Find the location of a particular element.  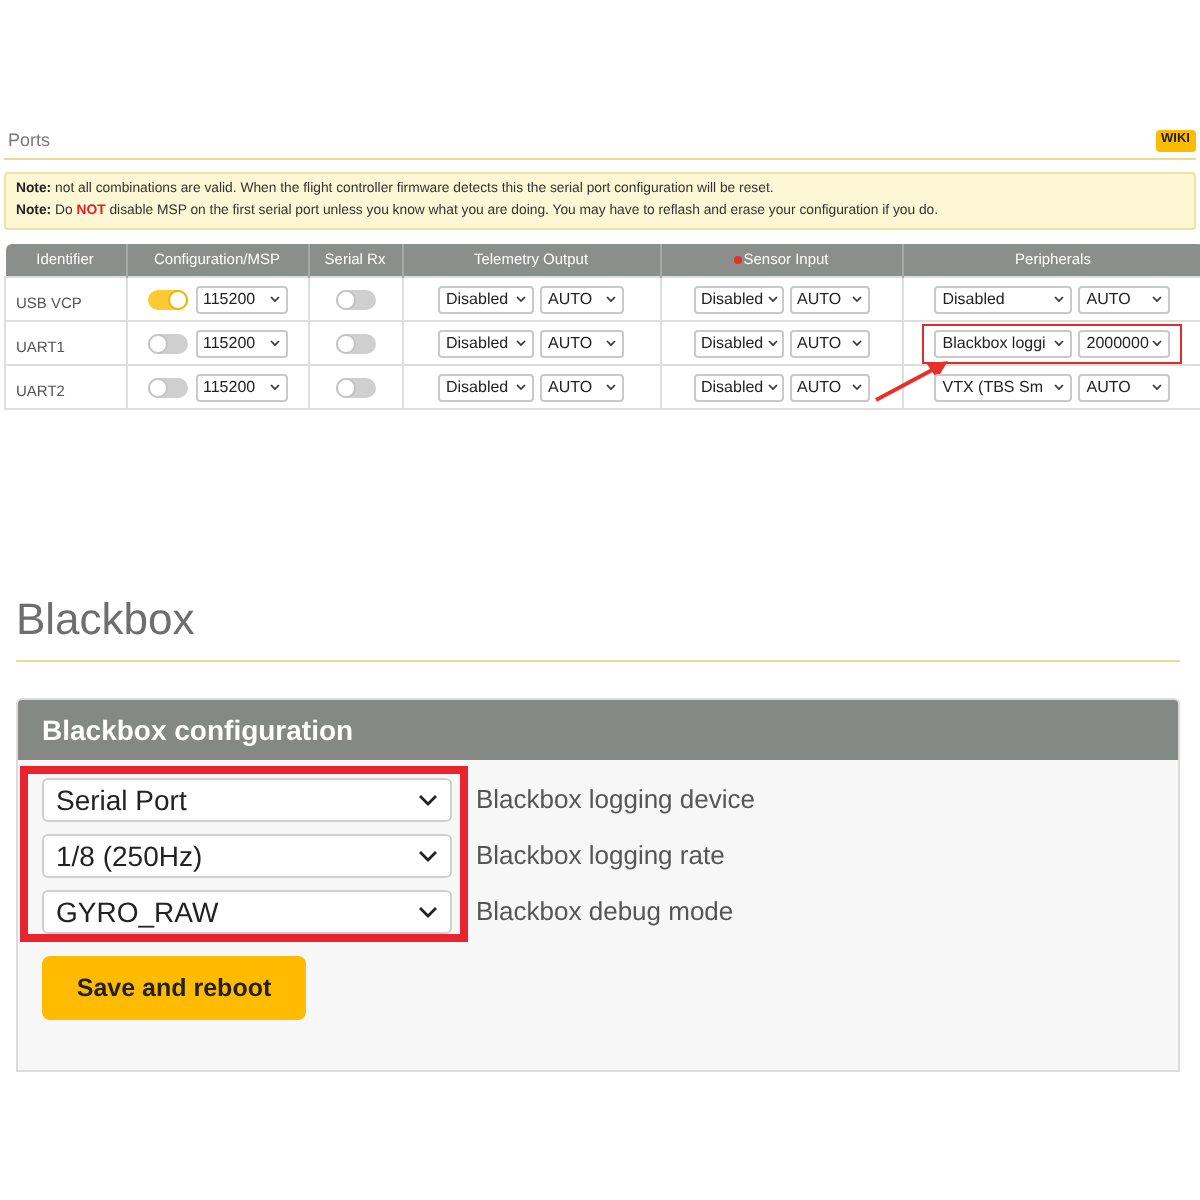

dropdown: 1/8 (250Hz) is located at coordinates (247, 856).